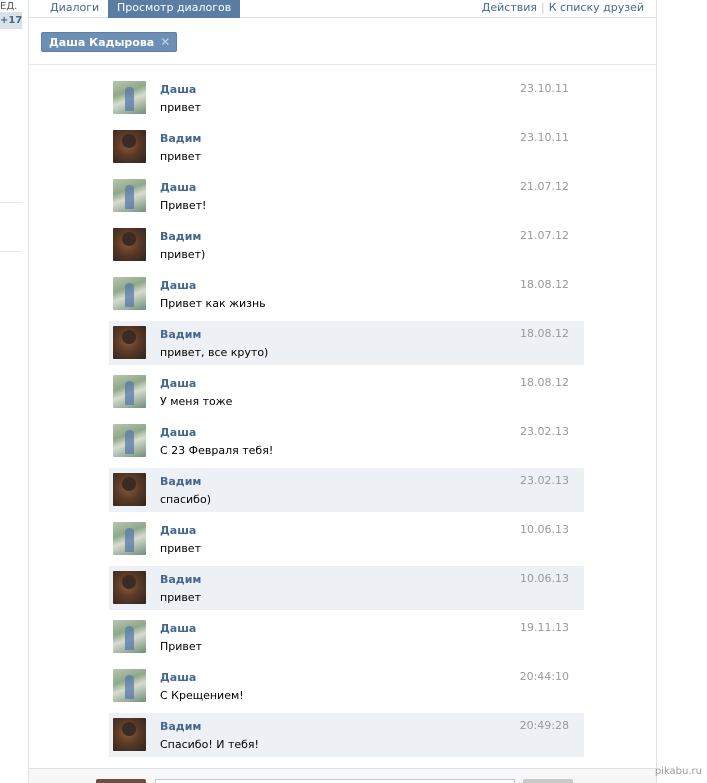  I want to click on right-margin: pikabu.ru, so click(681, 391).